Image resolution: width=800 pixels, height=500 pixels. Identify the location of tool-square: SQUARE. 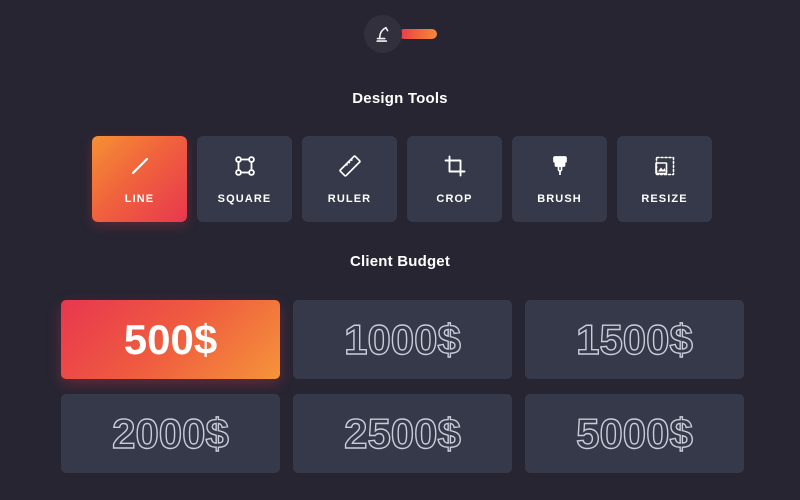
(244, 179).